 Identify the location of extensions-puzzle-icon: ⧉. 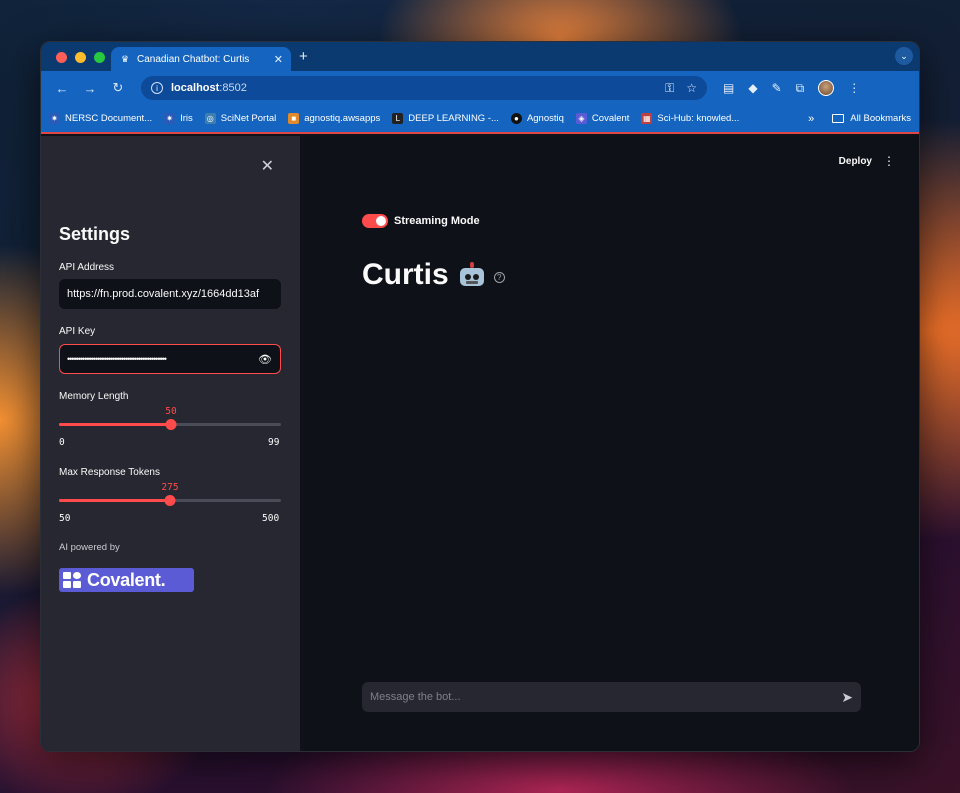
(800, 88).